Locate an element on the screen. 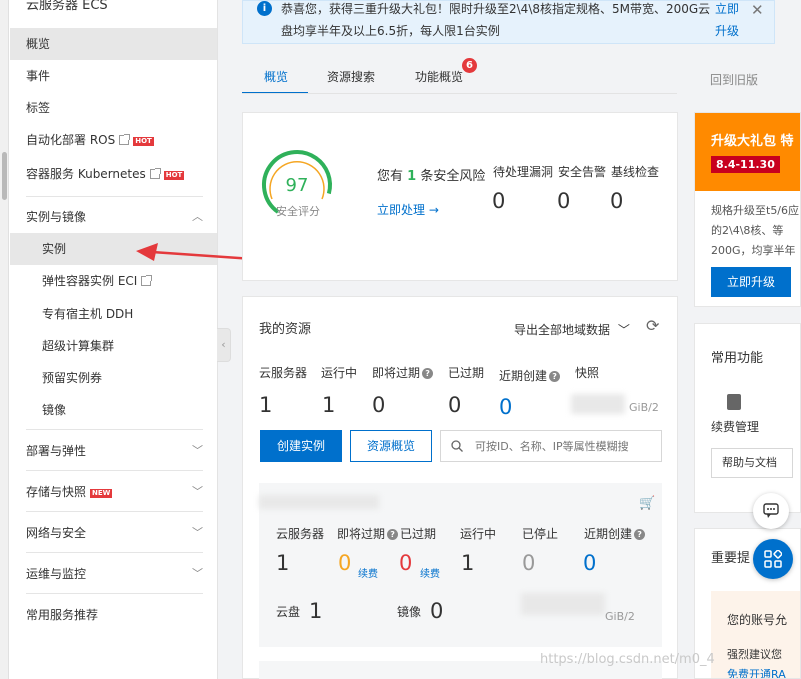 The width and height of the screenshot is (801, 679). renew-doc-icon is located at coordinates (734, 402).